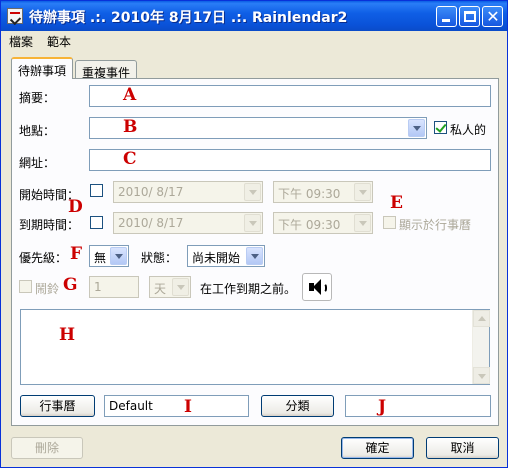 The image size is (508, 468). I want to click on location-combobox, so click(258, 128).